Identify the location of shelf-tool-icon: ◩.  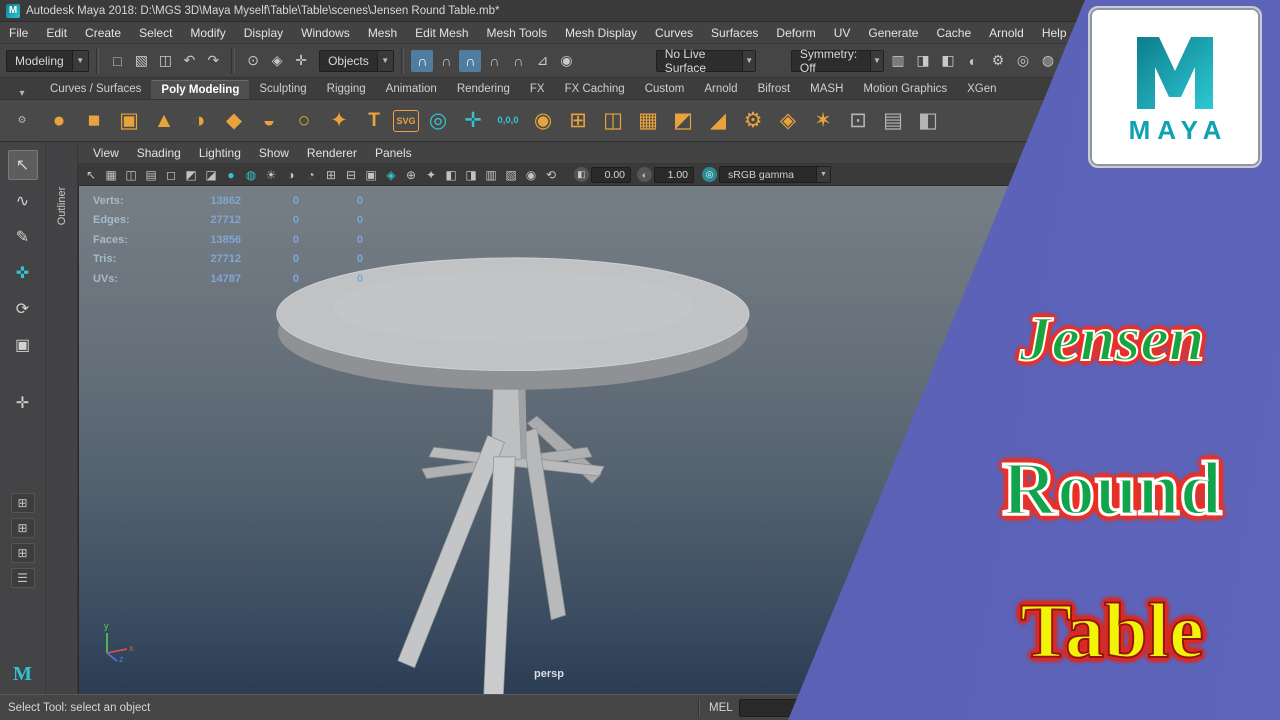
(683, 121).